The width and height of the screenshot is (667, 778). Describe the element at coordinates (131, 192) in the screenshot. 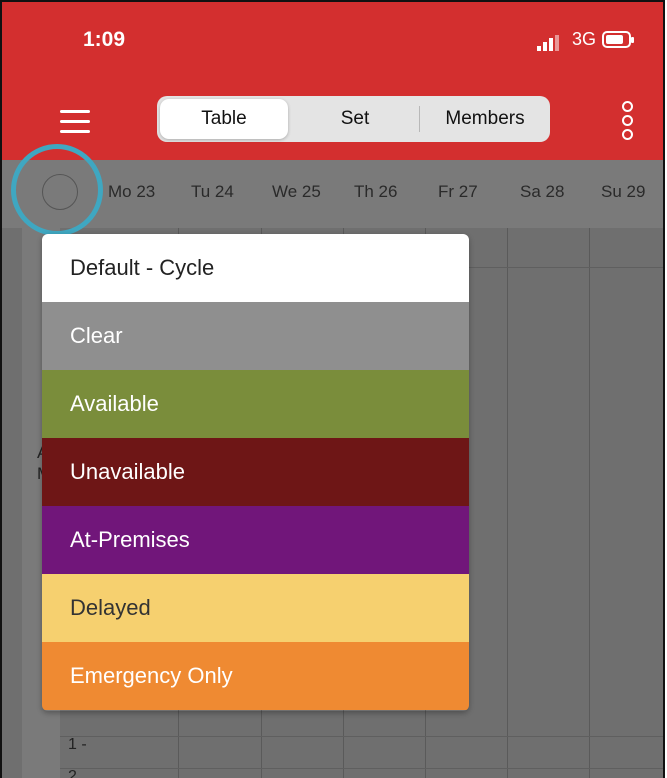

I see `day-header-mo: Mo 23` at that location.